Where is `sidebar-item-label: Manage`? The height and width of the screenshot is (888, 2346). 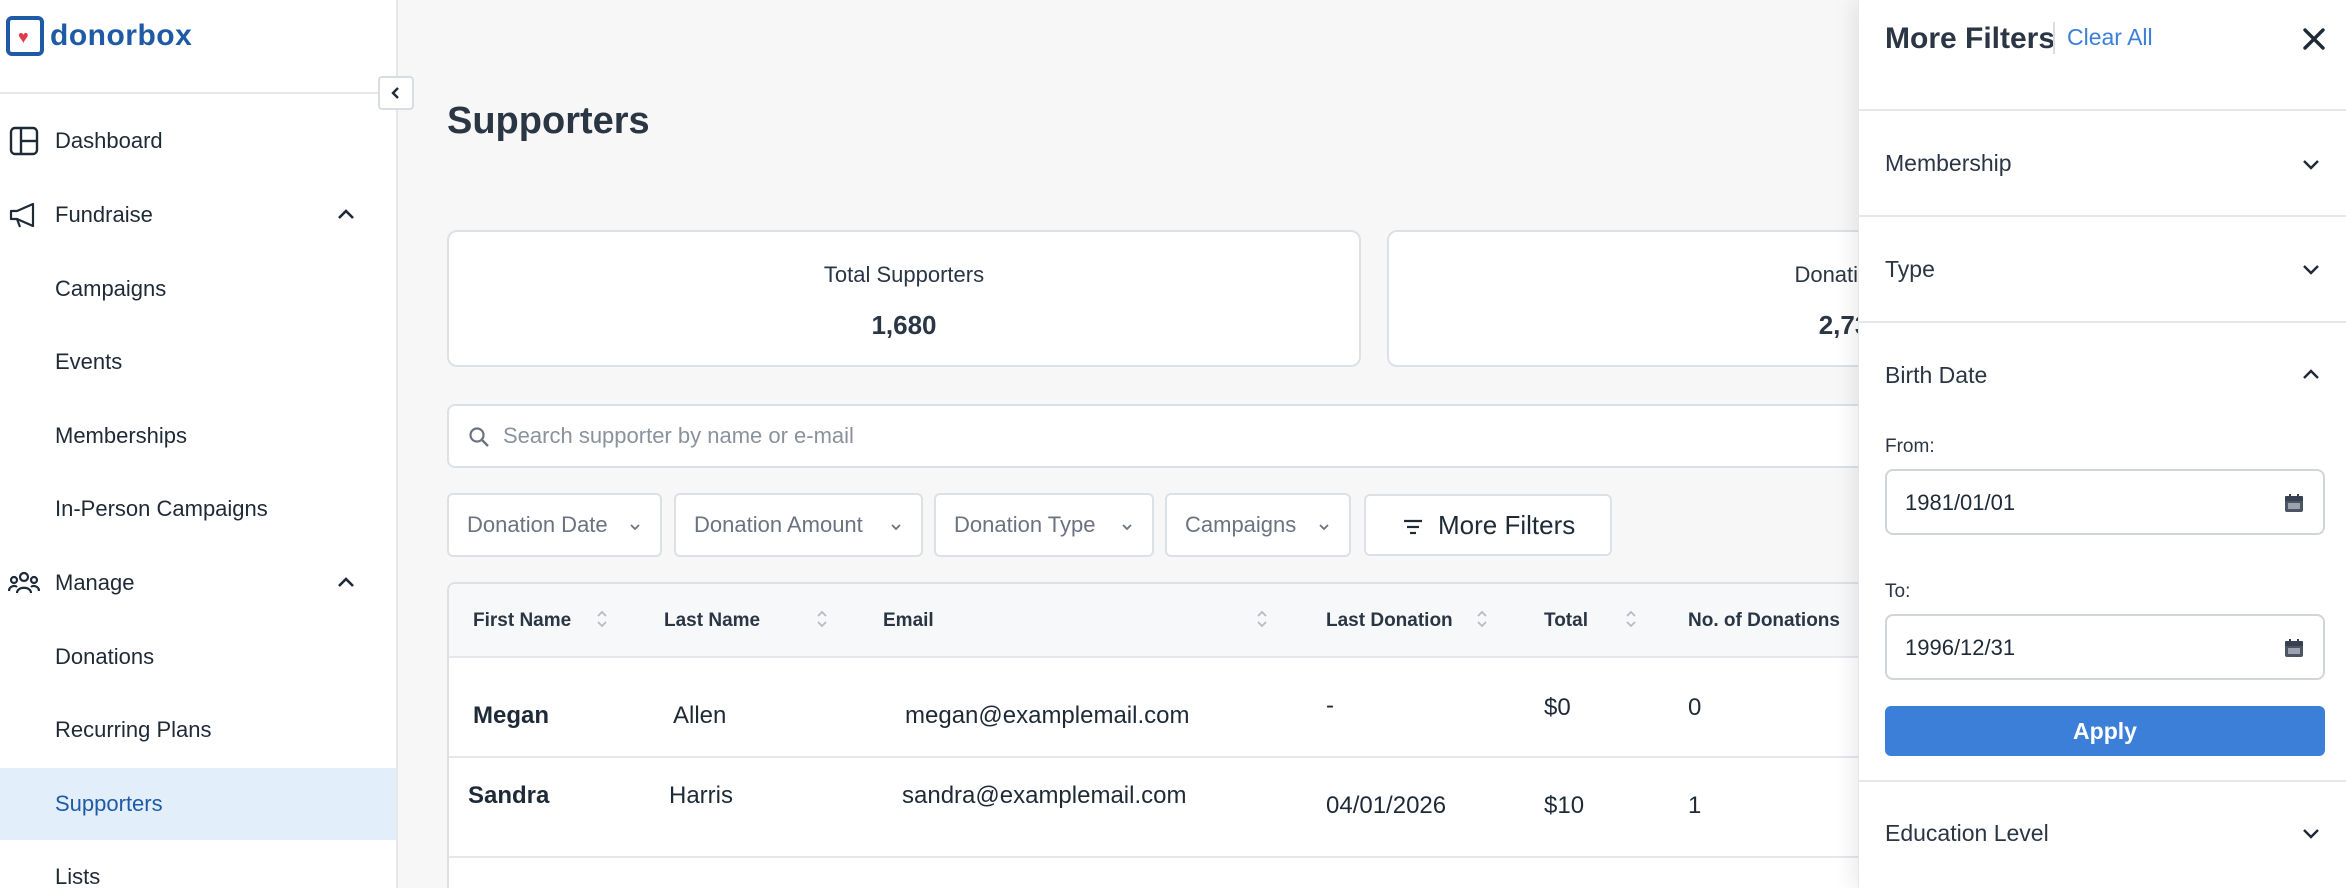
sidebar-item-label: Manage is located at coordinates (95, 582).